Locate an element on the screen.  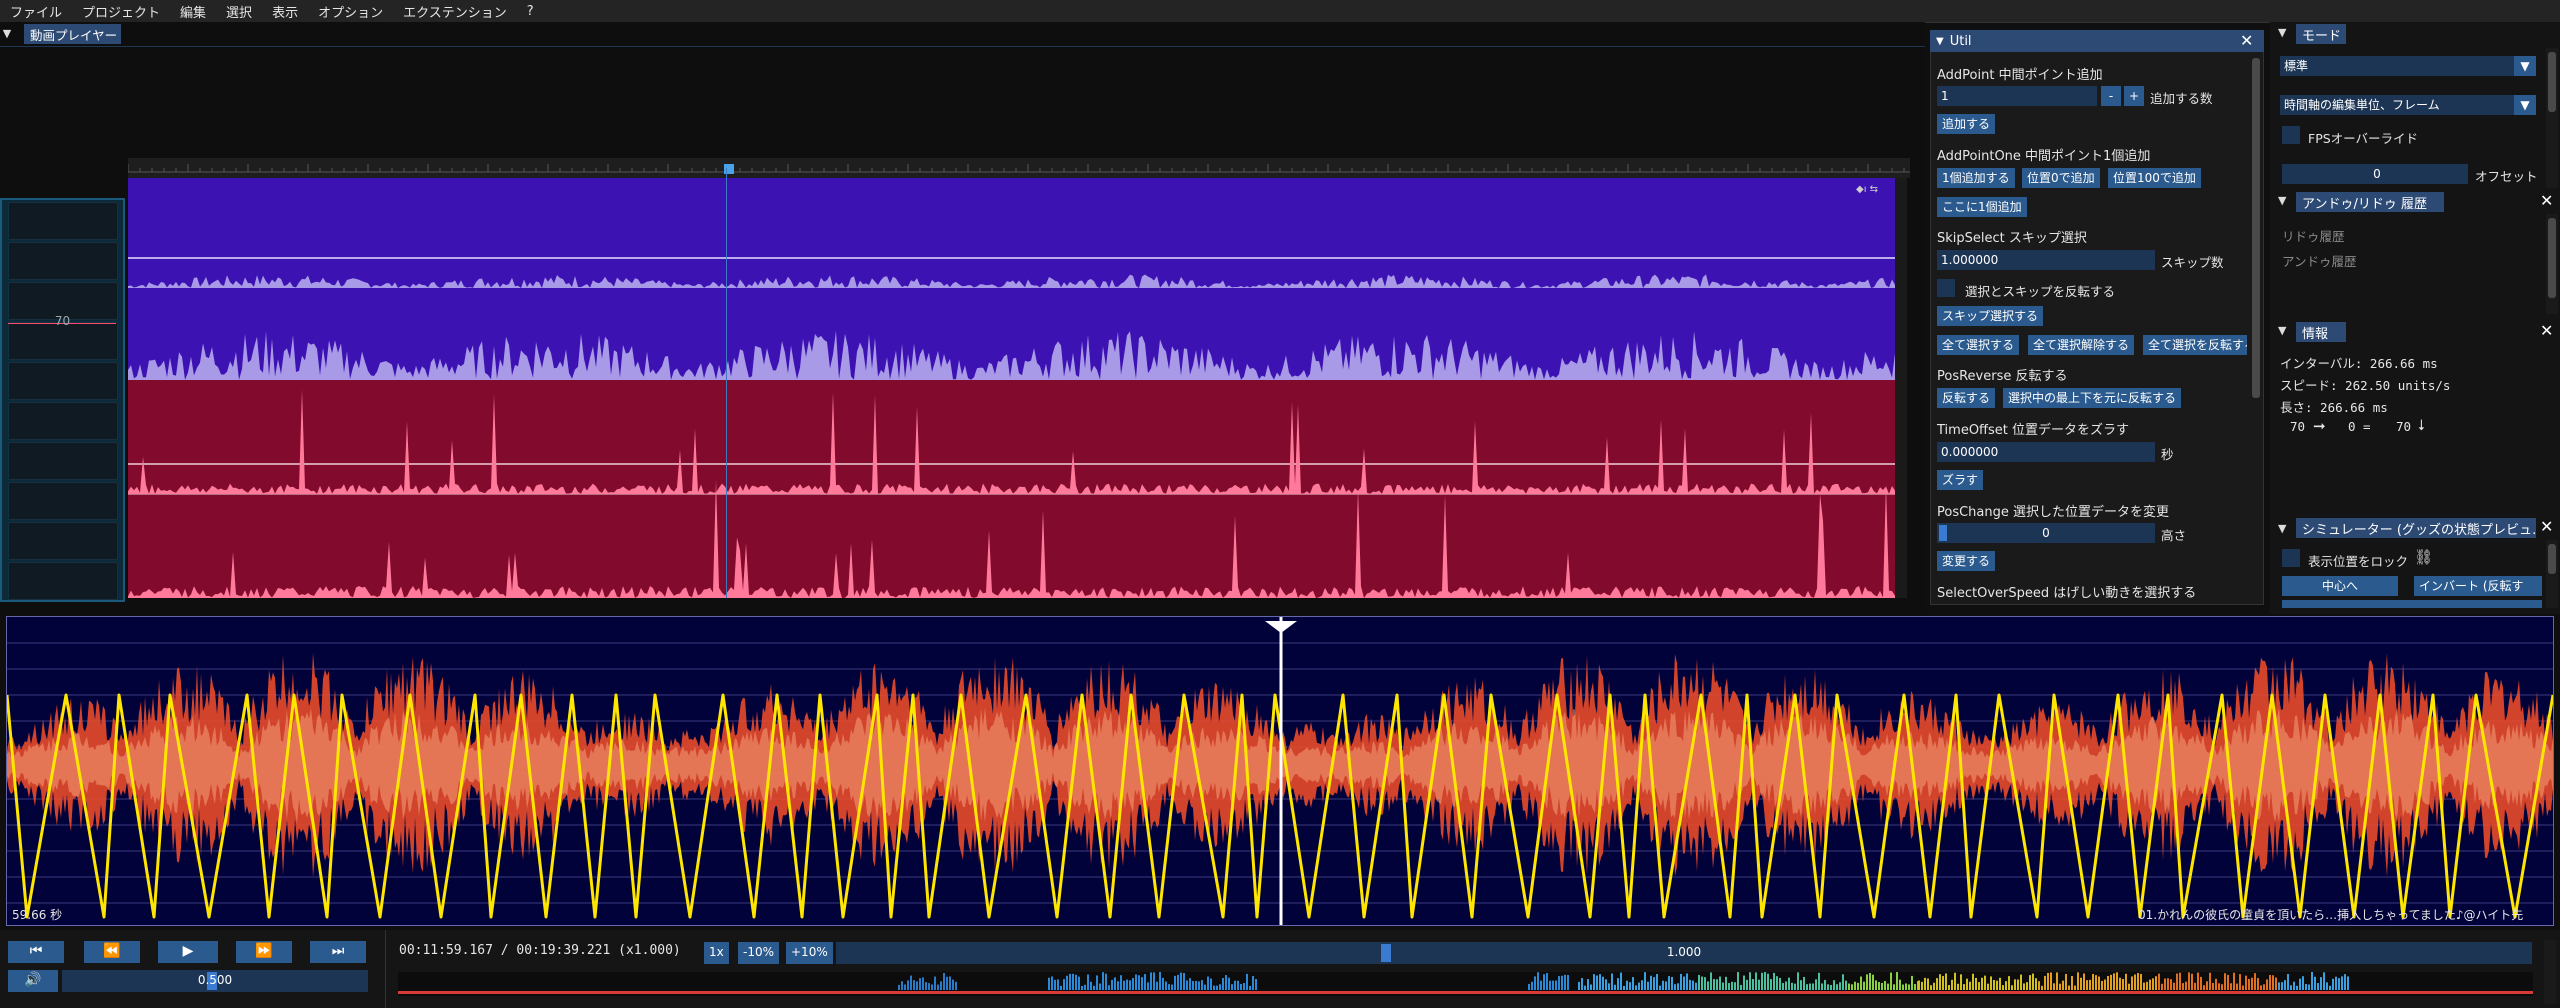
timeline-scrollbar is located at coordinates (1901, 388).